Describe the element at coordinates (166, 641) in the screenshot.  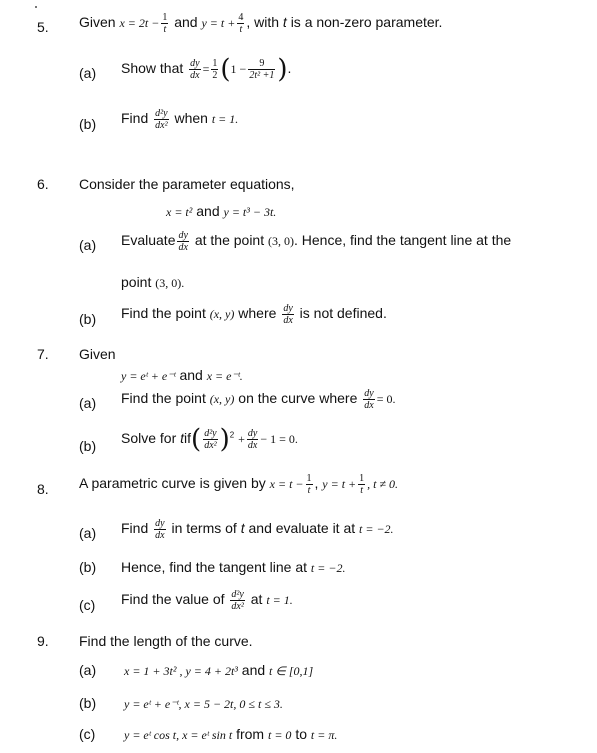
I see `question-9-stem: Find the length of the curve.` at that location.